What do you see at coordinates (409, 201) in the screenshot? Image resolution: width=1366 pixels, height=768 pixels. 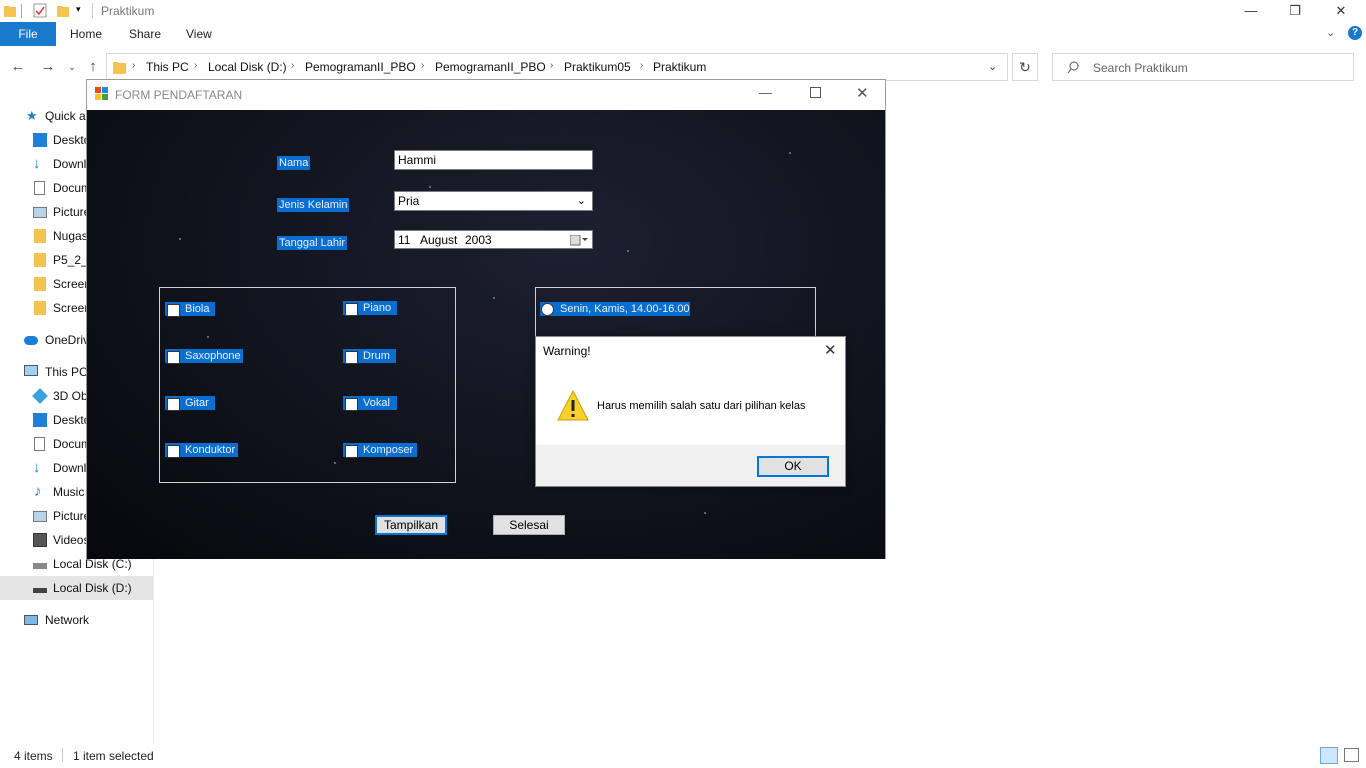 I see `selected-value: Pria` at bounding box center [409, 201].